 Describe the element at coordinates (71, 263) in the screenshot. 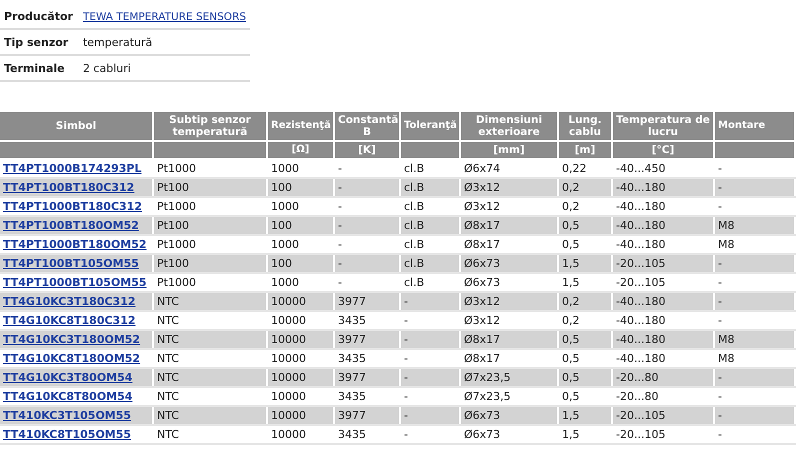

I see `product-link: TT4PT100BT105OM55` at that location.